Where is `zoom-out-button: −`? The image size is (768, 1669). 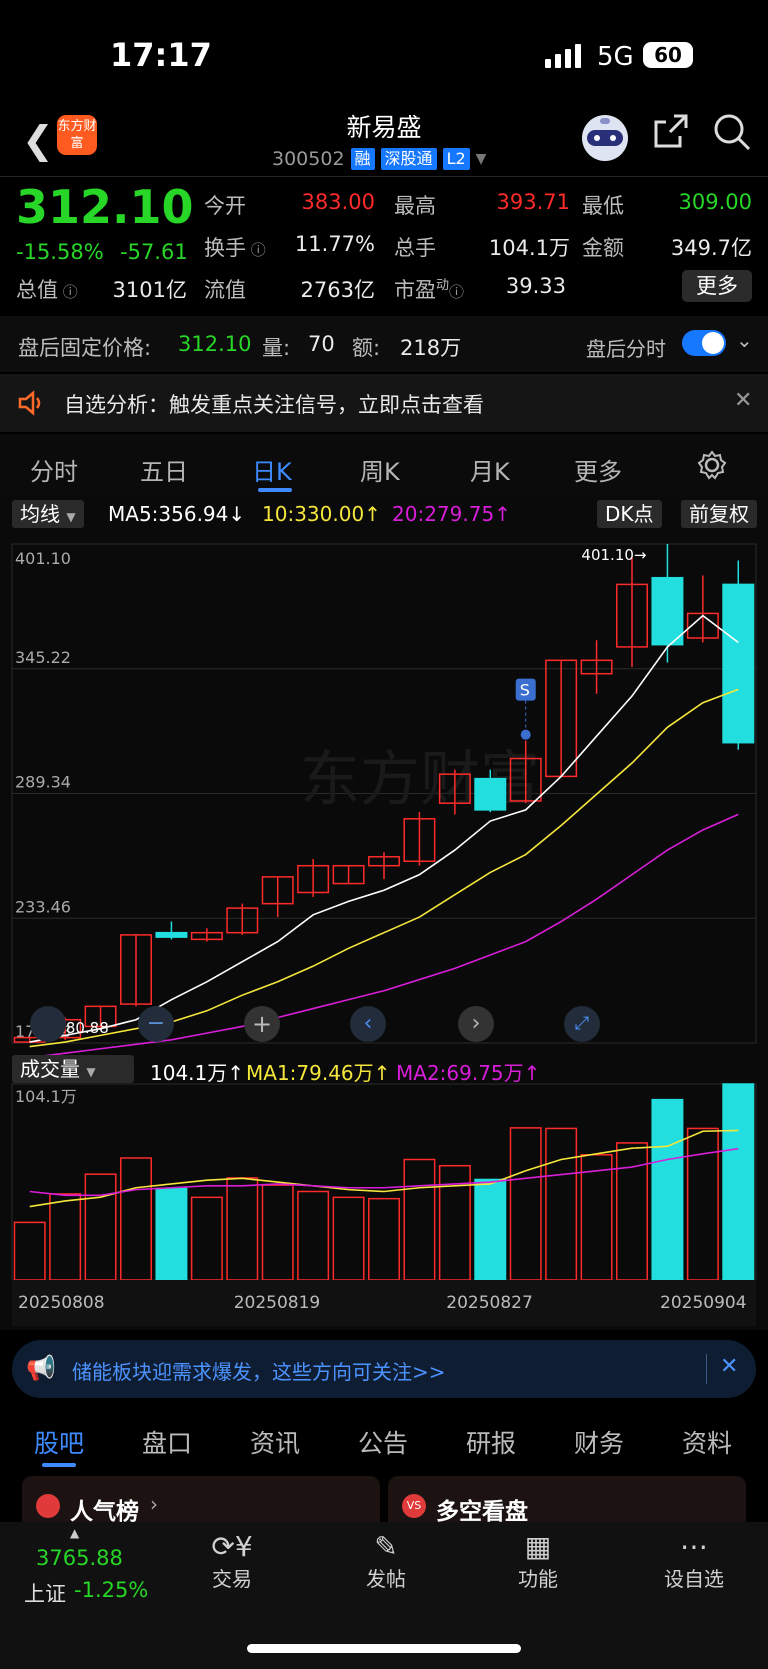
zoom-out-button: − is located at coordinates (156, 1024).